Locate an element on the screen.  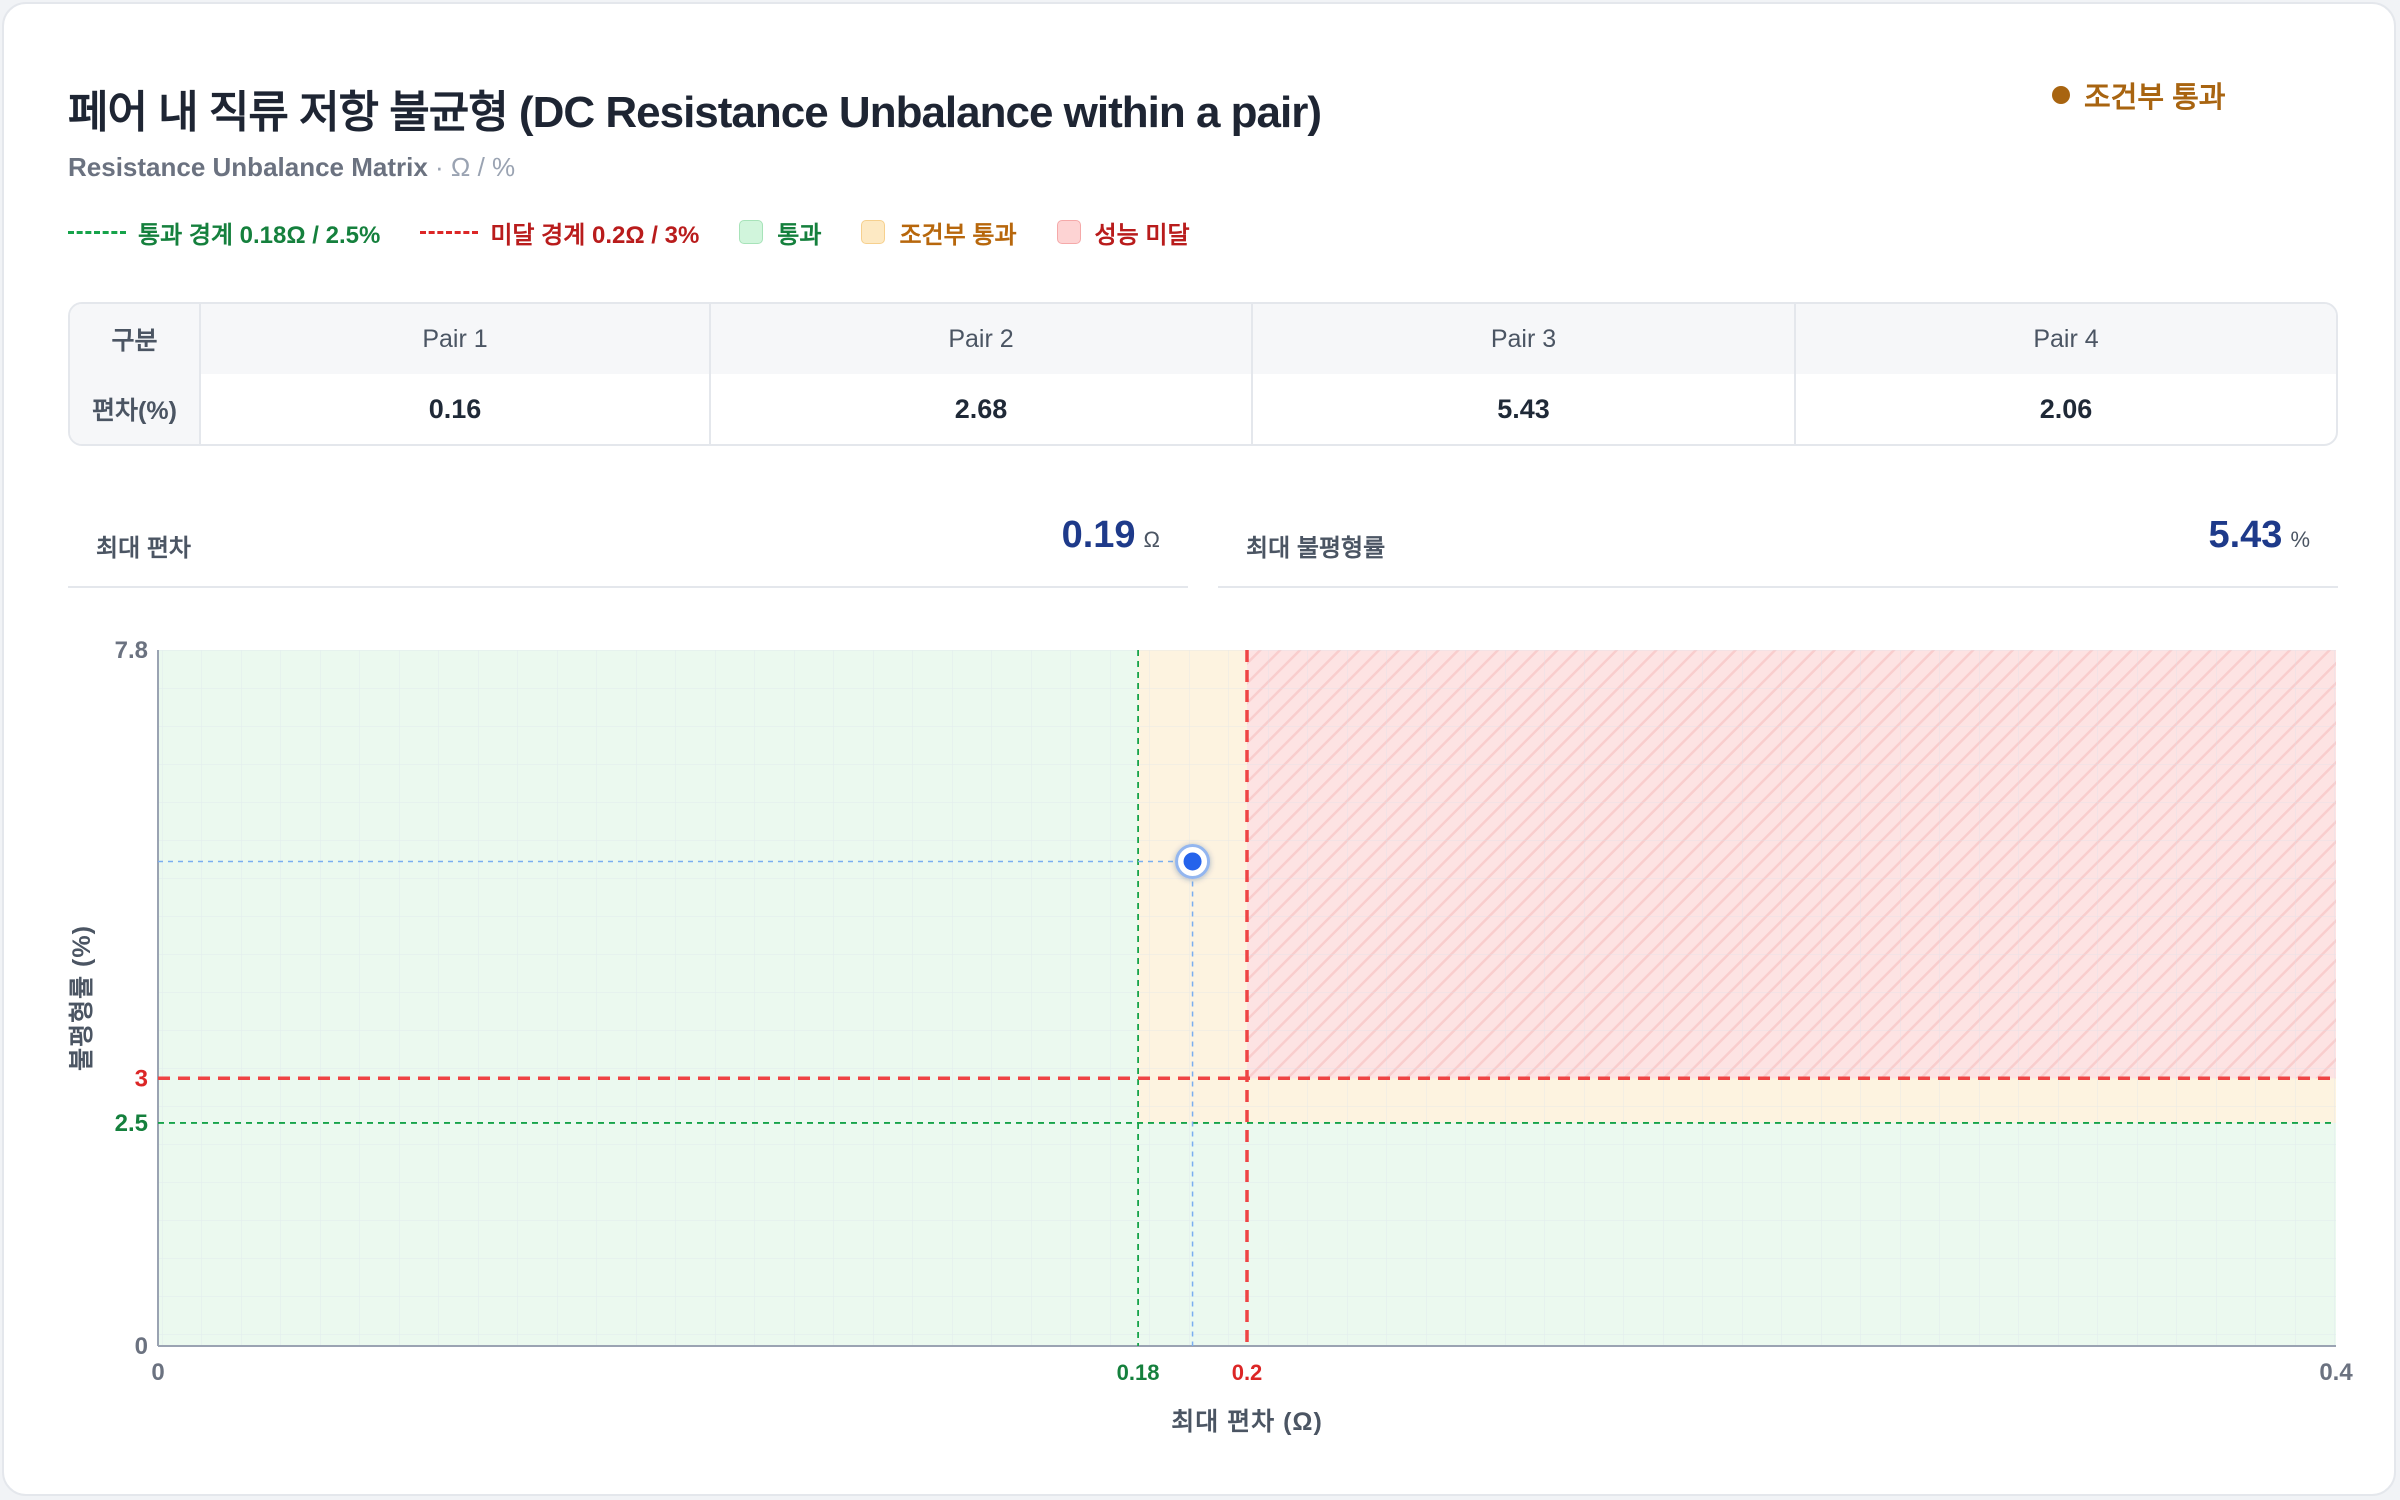
x-axis-title: 최대 편차 (Ω) is located at coordinates (1247, 1422).